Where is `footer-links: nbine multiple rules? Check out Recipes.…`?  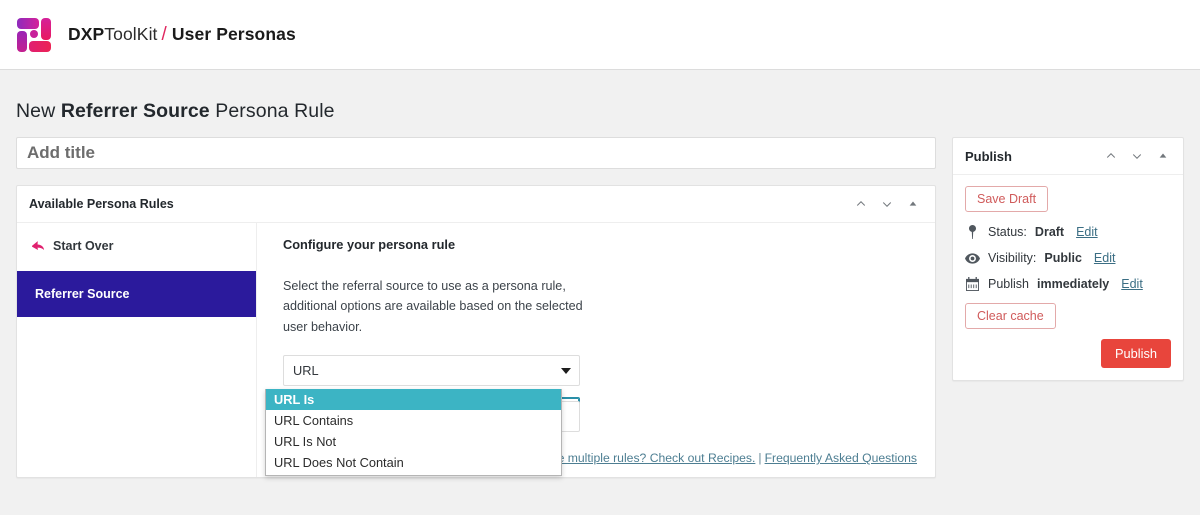 footer-links: nbine multiple rules? Check out Recipes.… is located at coordinates (726, 458).